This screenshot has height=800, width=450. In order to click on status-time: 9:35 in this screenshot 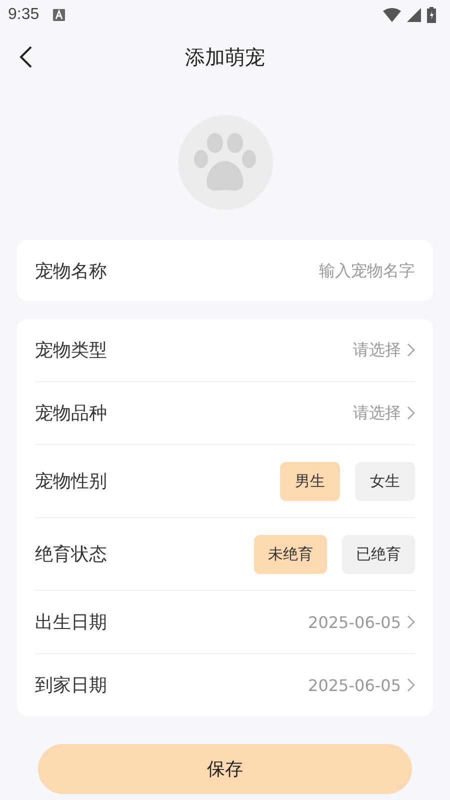, I will do `click(24, 15)`.